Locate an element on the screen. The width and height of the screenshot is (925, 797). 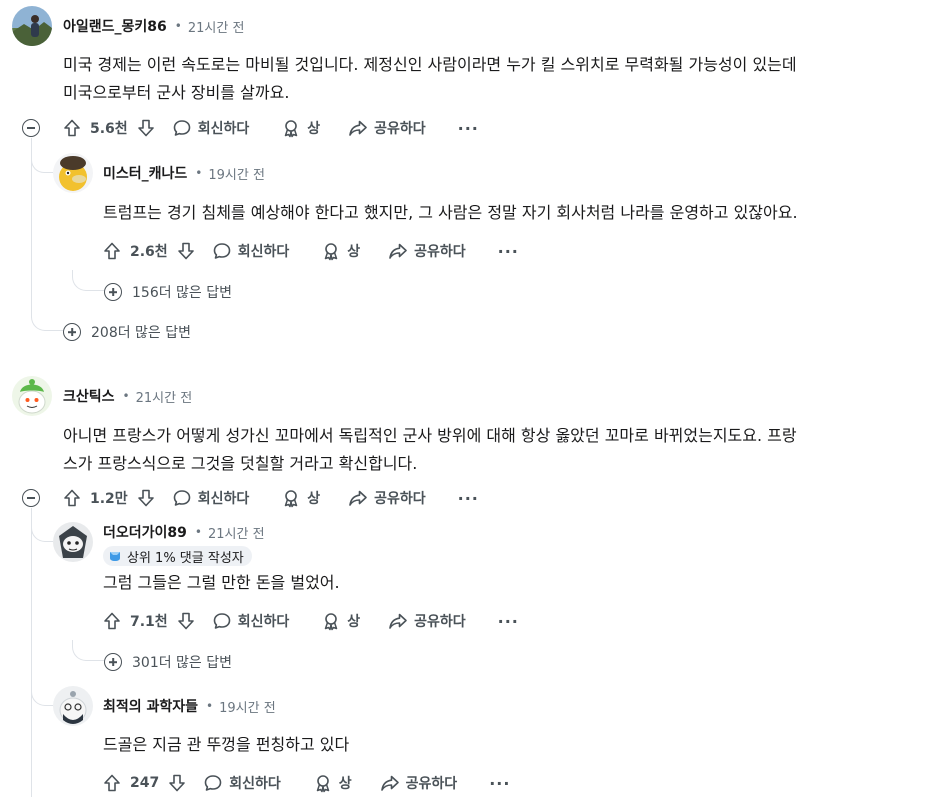
more-replies-link: 208더 많은 답변 is located at coordinates (127, 332).